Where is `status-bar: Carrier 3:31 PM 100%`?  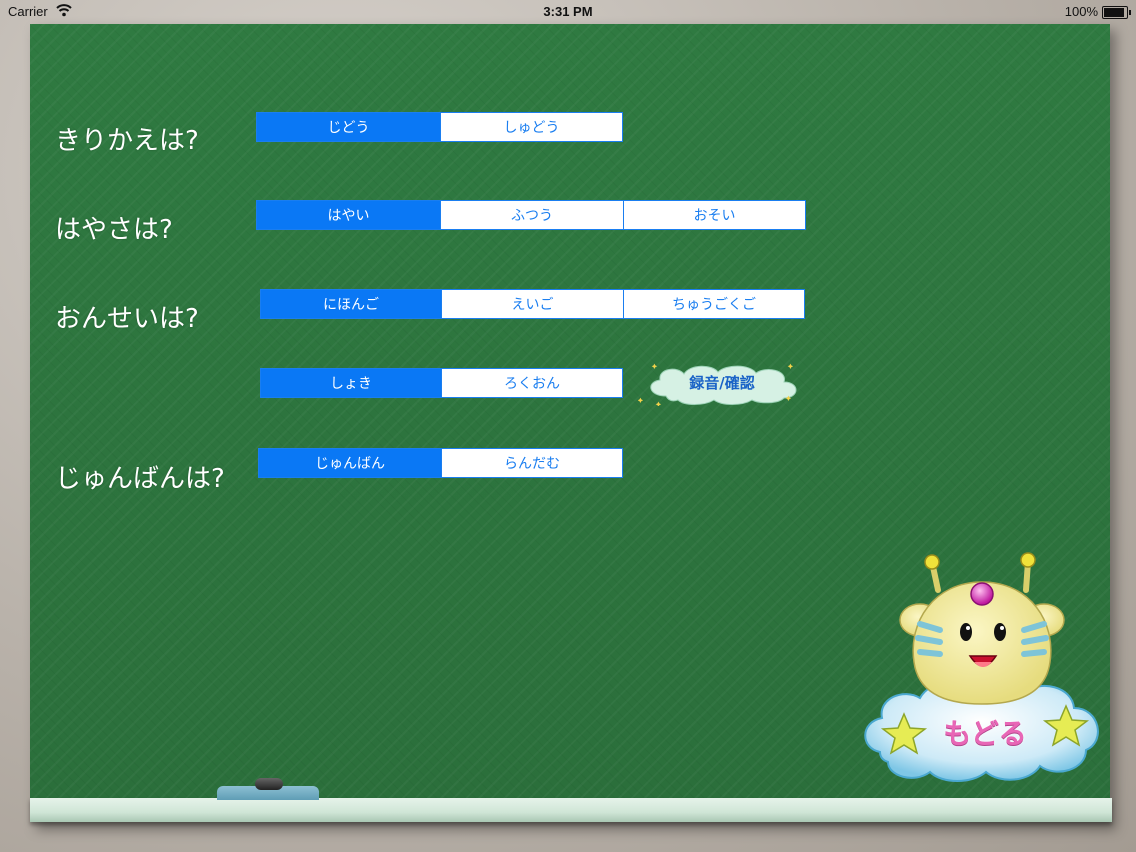 status-bar: Carrier 3:31 PM 100% is located at coordinates (568, 12).